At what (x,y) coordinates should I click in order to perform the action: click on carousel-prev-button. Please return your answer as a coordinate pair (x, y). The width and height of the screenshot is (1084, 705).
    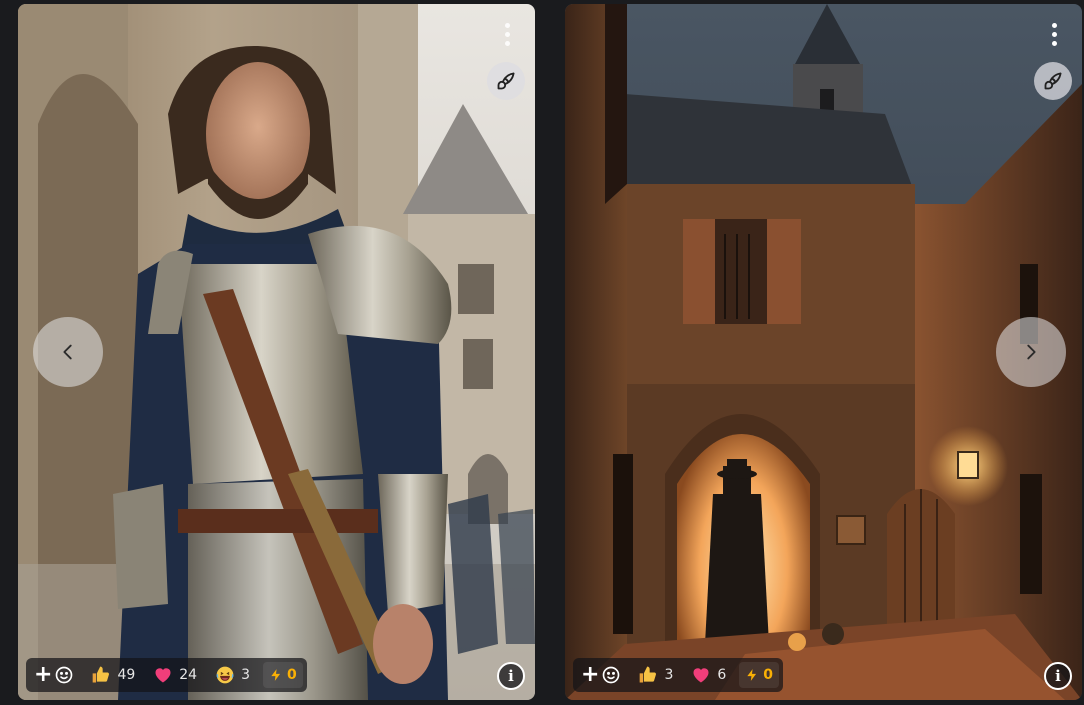
    Looking at the image, I should click on (68, 352).